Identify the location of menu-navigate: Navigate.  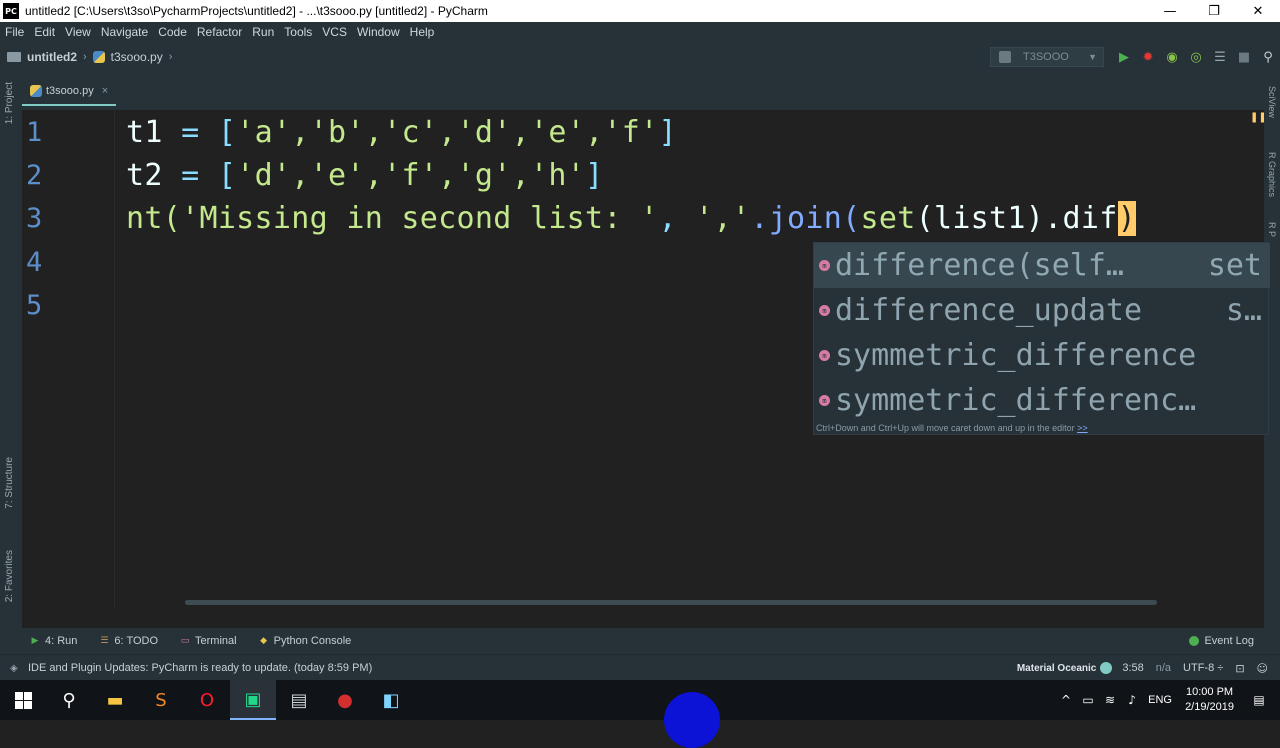
(124, 32).